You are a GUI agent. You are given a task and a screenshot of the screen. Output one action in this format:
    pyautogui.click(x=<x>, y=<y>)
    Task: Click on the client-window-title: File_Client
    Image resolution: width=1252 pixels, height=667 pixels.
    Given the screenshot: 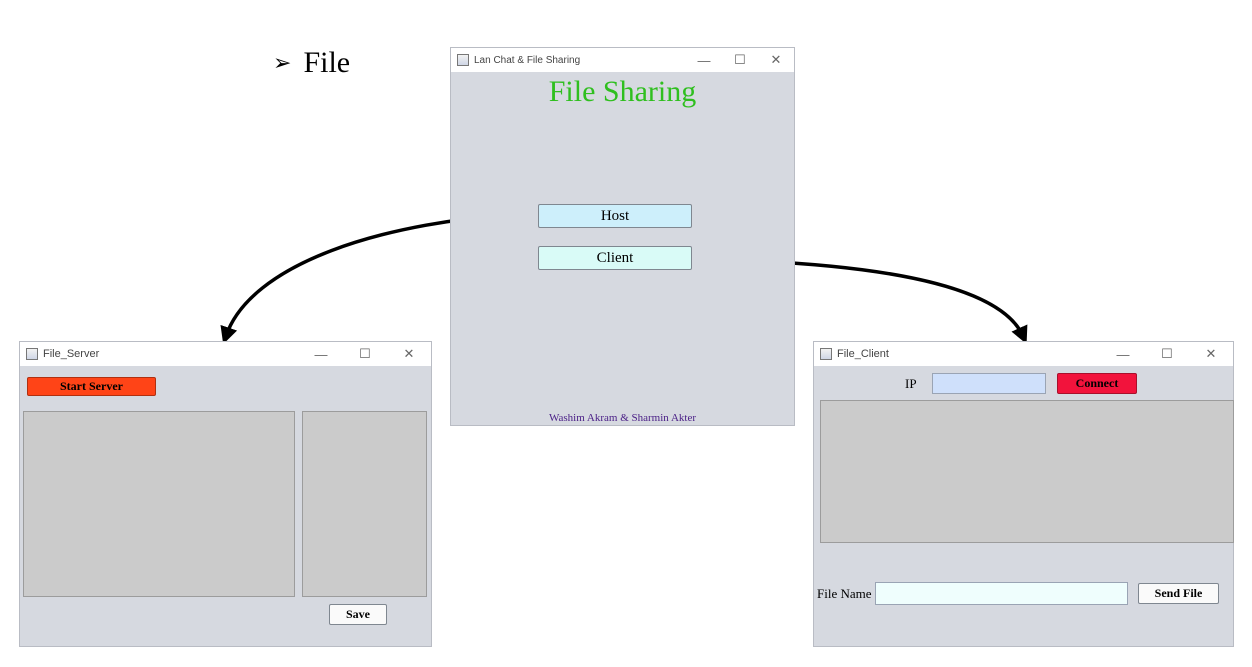 What is the action you would take?
    pyautogui.click(x=863, y=354)
    